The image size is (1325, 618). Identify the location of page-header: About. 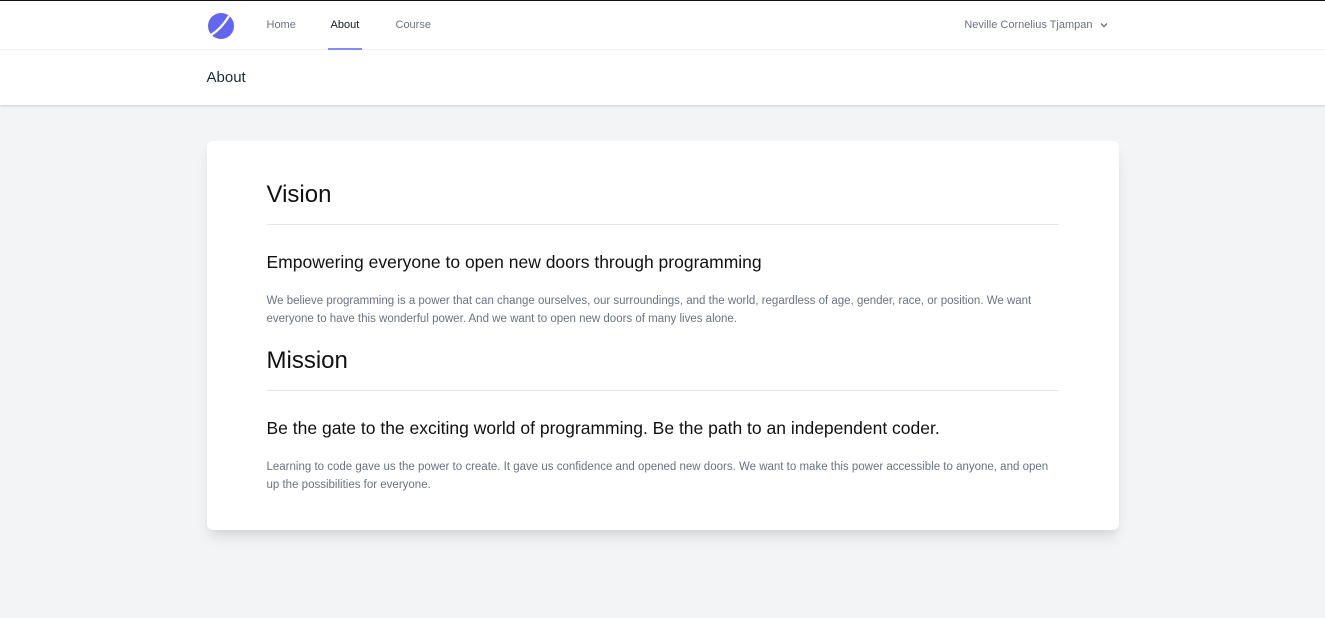
(662, 77).